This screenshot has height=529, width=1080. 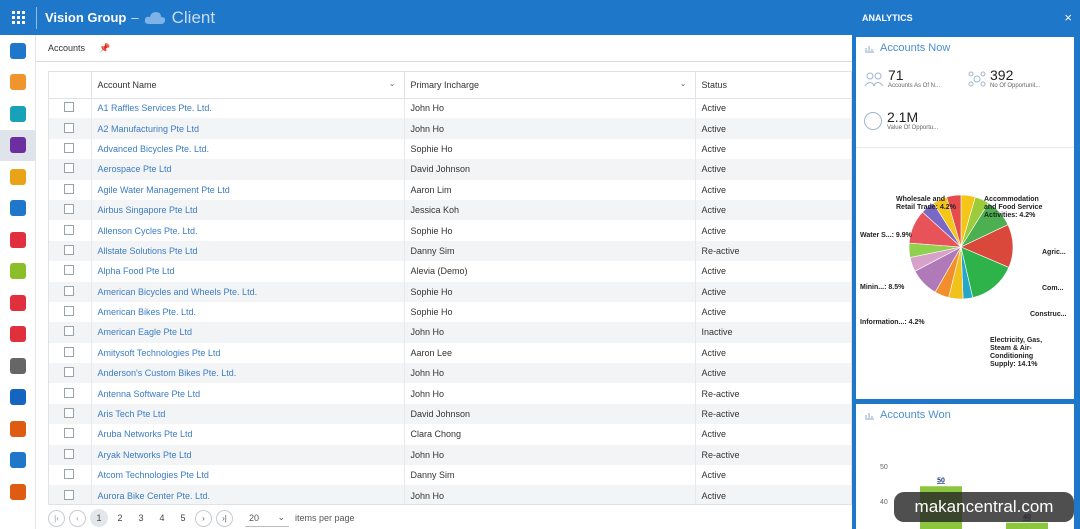 What do you see at coordinates (148, 210) in the screenshot?
I see `account-link: Airbus Singapore Pte Ltd` at bounding box center [148, 210].